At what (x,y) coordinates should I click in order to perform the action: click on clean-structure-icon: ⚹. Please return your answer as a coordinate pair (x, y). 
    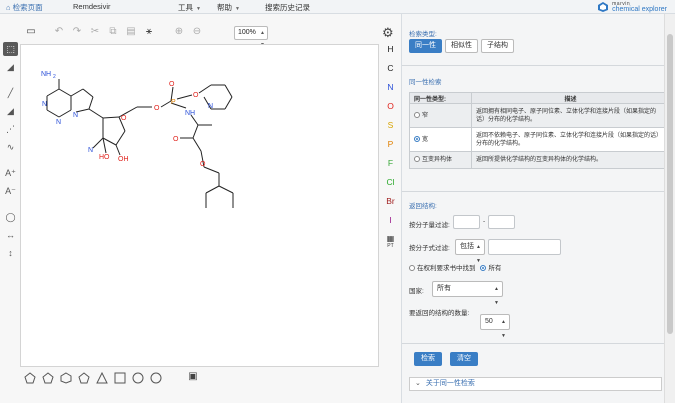
    Looking at the image, I should click on (149, 32).